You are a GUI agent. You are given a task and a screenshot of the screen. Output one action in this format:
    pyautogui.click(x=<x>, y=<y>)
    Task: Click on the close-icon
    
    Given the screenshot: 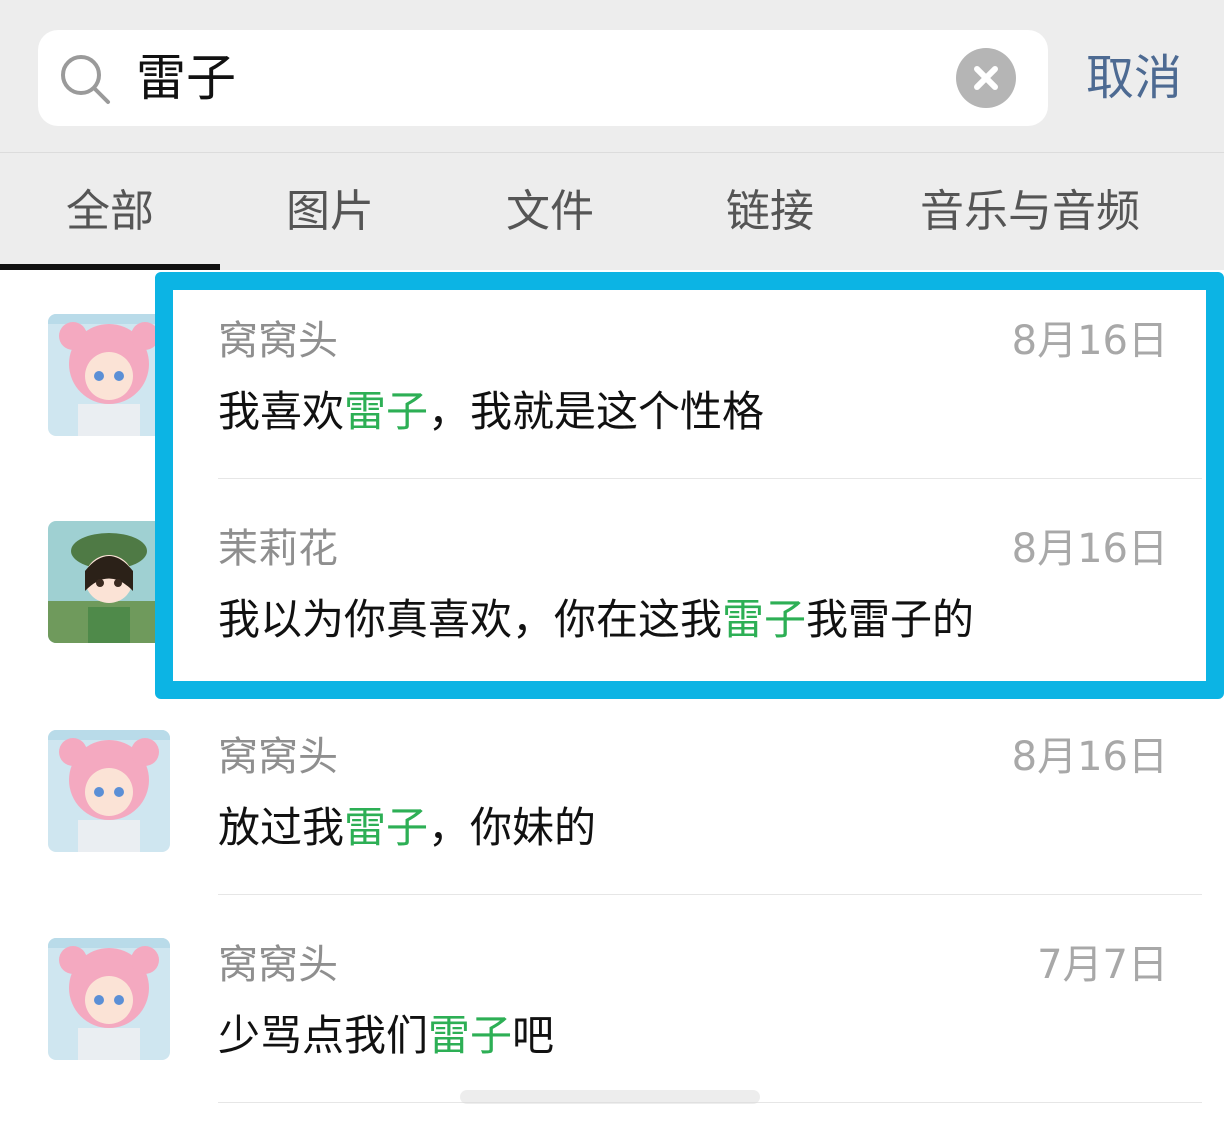 What is the action you would take?
    pyautogui.click(x=986, y=78)
    